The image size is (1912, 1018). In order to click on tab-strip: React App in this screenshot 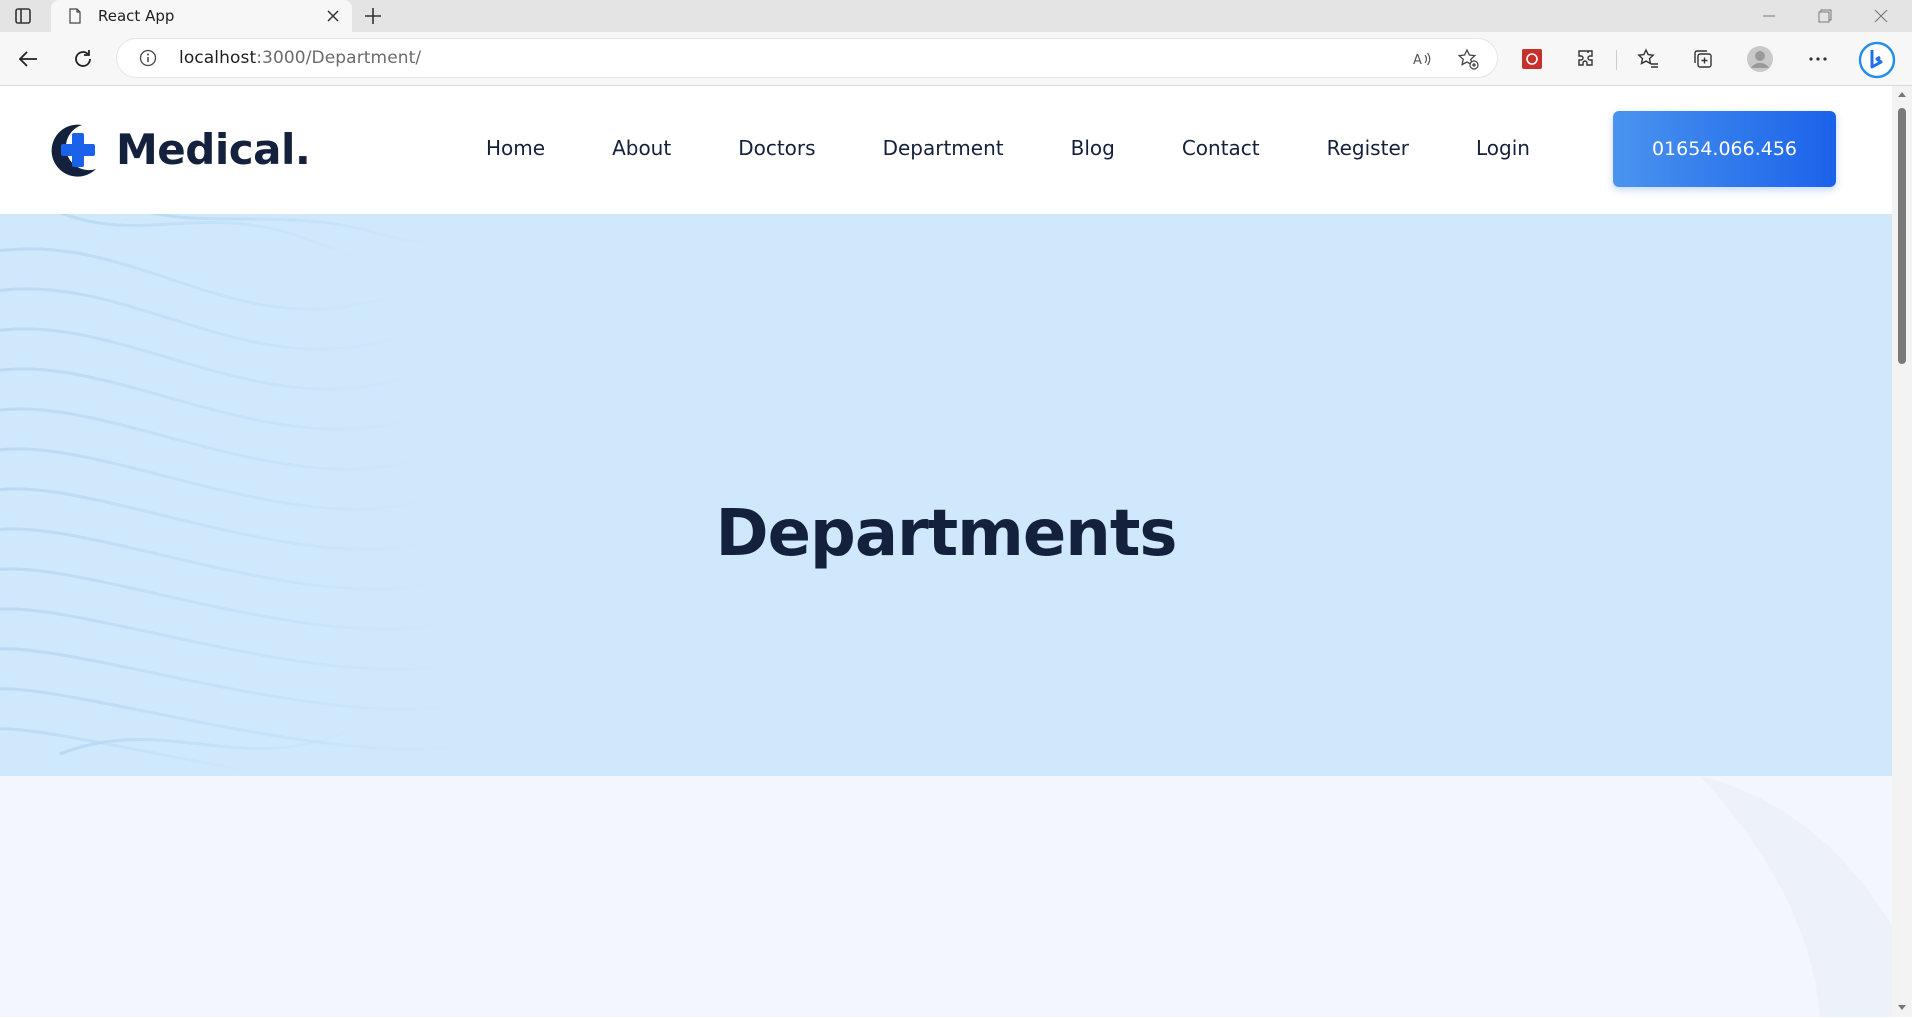, I will do `click(956, 16)`.